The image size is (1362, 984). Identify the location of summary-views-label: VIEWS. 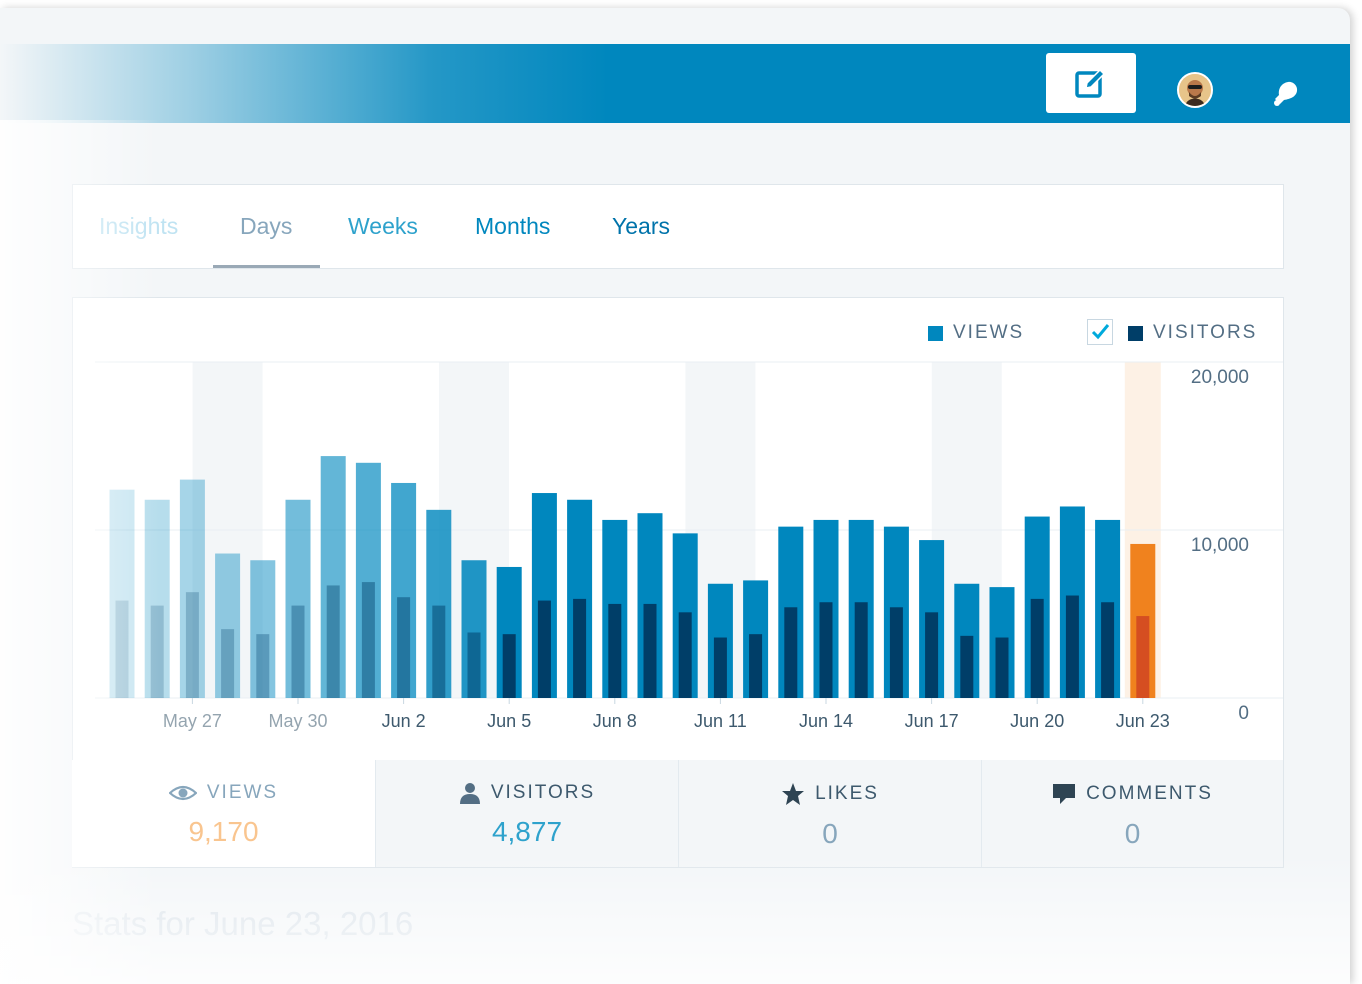
(242, 792).